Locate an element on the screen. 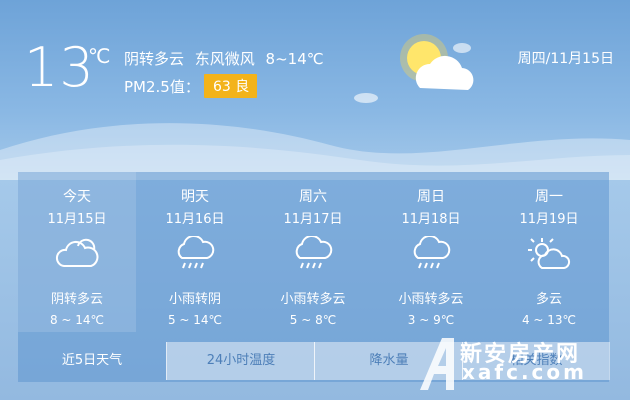 This screenshot has height=400, width=630. forecast-day: 周一 11月19日 多云 4 ~ 13℃ is located at coordinates (549, 252).